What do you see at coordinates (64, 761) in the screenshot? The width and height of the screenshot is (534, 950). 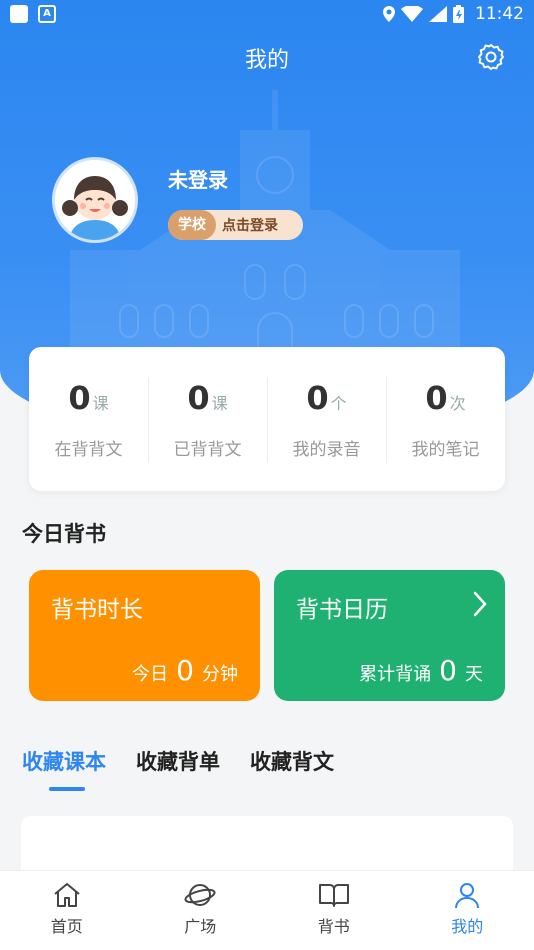 I see `tab-collected-textbooks: 收藏课本` at bounding box center [64, 761].